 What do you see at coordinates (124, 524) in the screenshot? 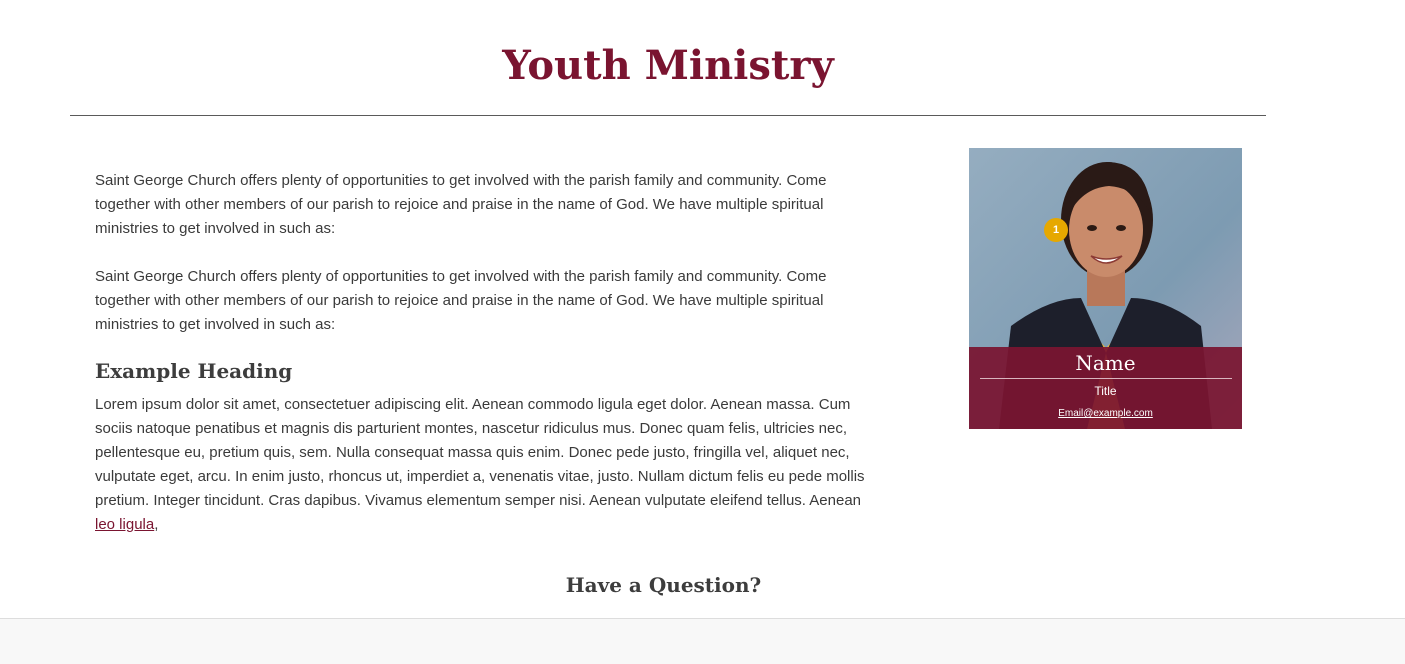
I see `inline-link: leo ligula` at bounding box center [124, 524].